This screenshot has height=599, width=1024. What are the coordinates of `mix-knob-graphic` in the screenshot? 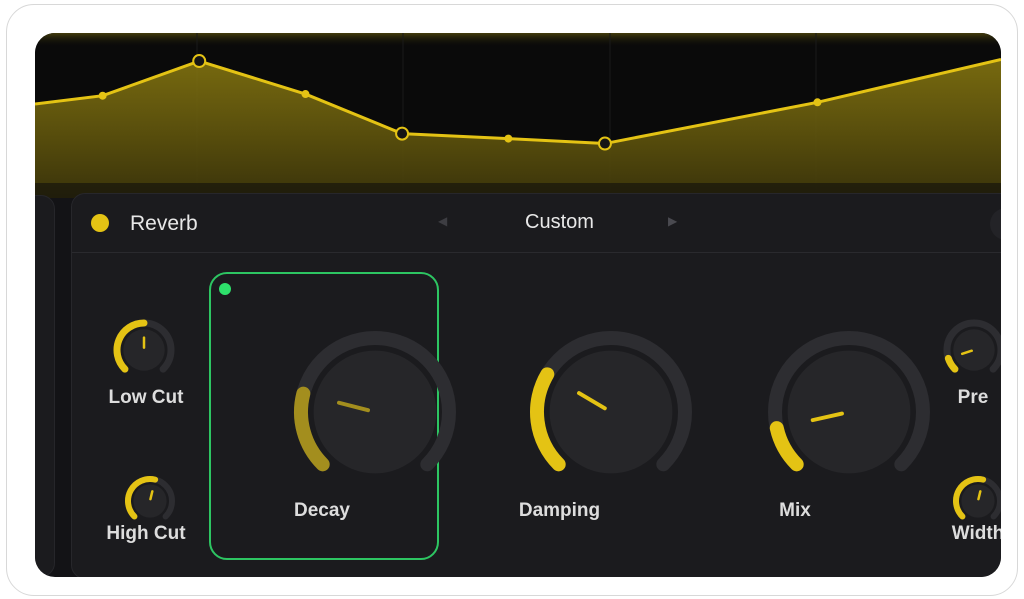 It's located at (849, 402).